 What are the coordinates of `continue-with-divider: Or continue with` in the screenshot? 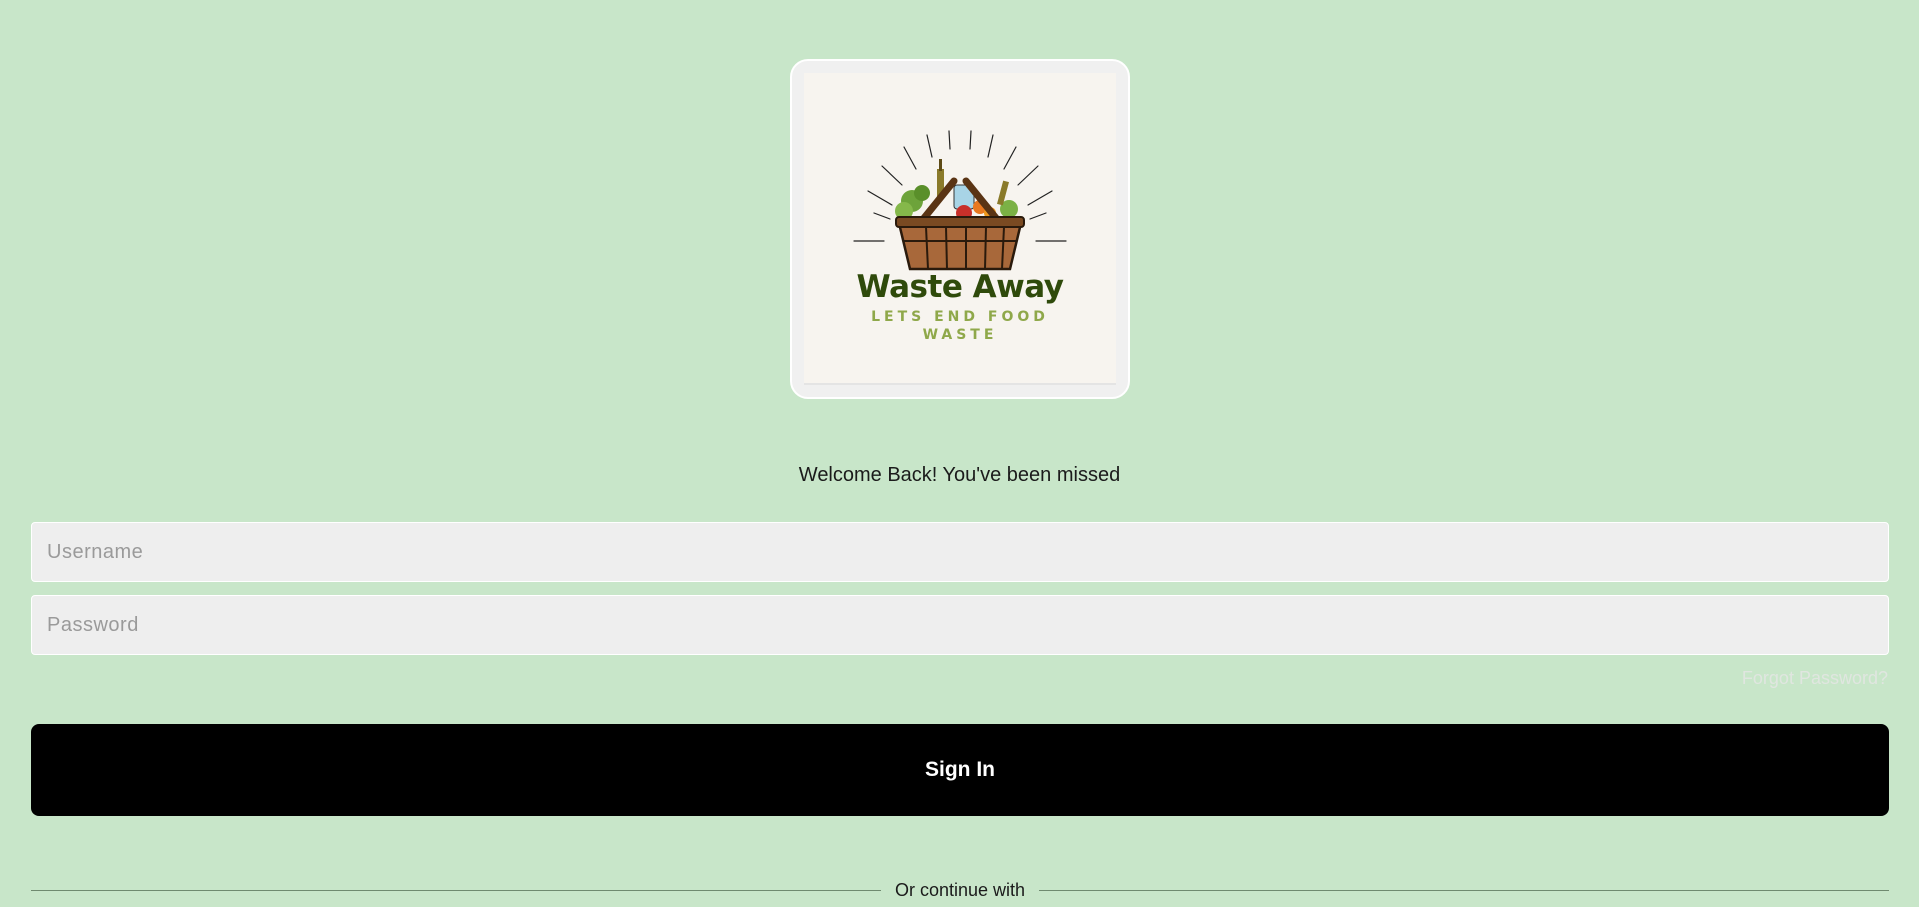 It's located at (960, 890).